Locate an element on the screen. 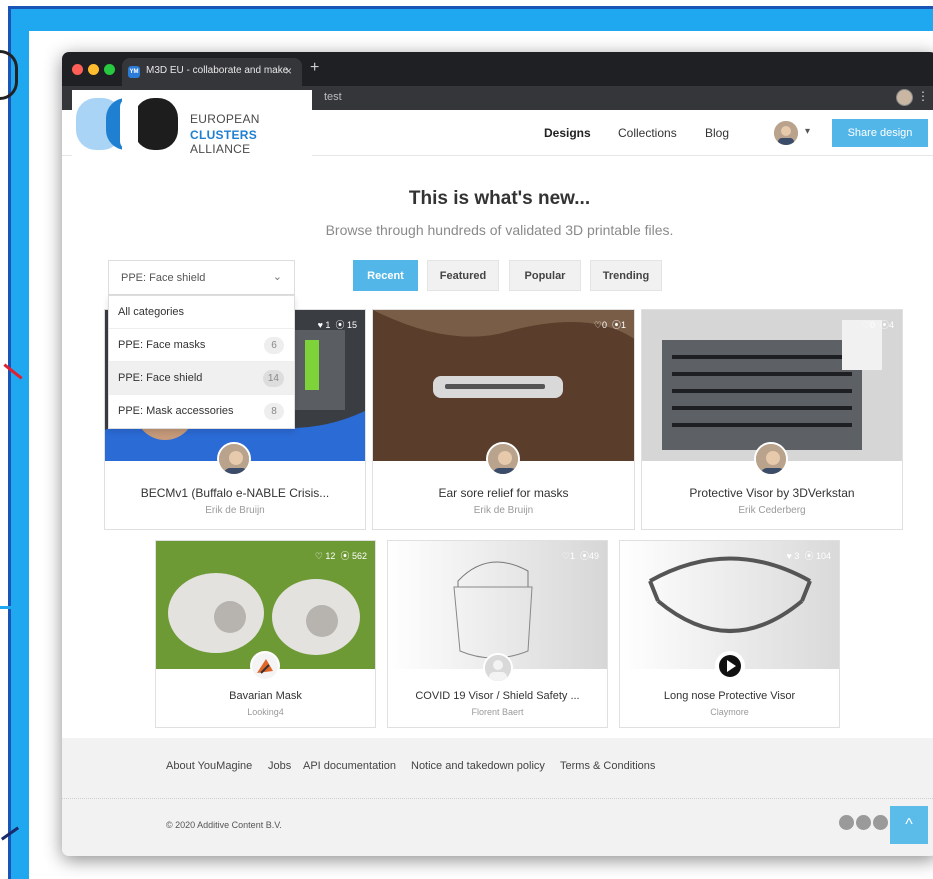 The width and height of the screenshot is (933, 879). category-option-face-masks: PPE: Face masks 6 is located at coordinates (201, 345).